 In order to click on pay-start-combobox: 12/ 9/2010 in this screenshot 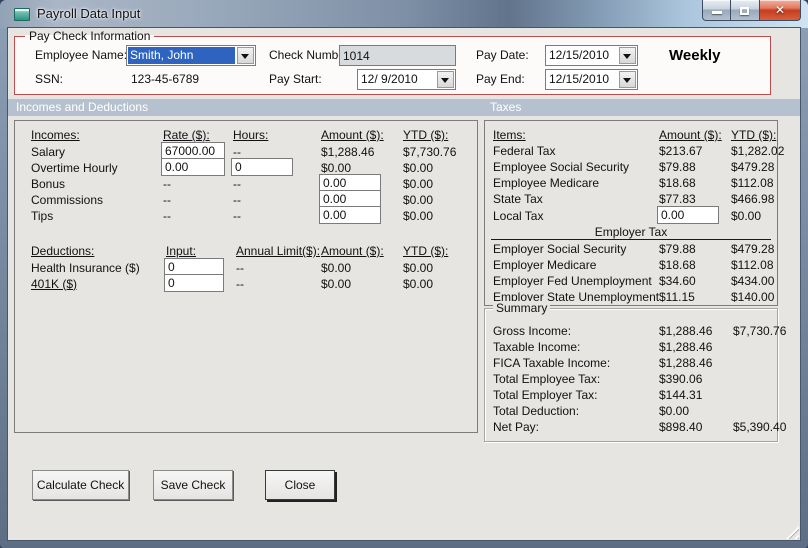, I will do `click(406, 79)`.